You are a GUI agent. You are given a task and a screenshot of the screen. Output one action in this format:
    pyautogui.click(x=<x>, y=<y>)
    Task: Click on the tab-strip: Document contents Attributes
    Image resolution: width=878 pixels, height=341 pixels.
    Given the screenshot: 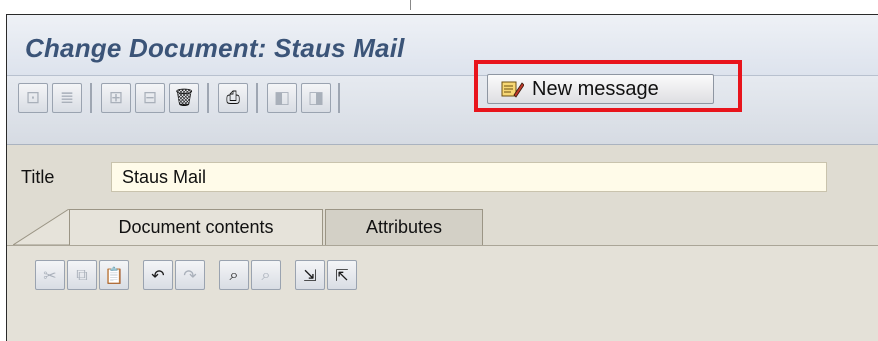 What is the action you would take?
    pyautogui.click(x=442, y=228)
    